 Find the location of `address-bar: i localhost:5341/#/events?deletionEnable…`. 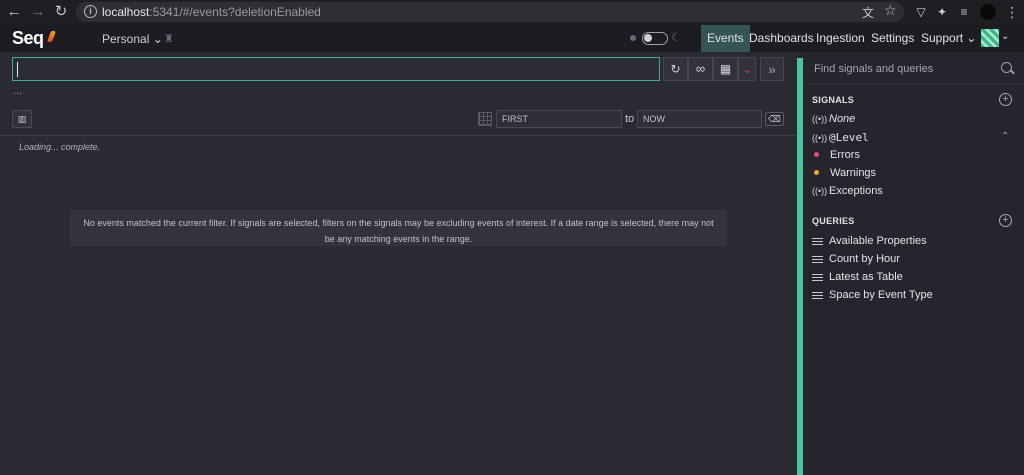

address-bar: i localhost:5341/#/events?deletionEnable… is located at coordinates (490, 12).